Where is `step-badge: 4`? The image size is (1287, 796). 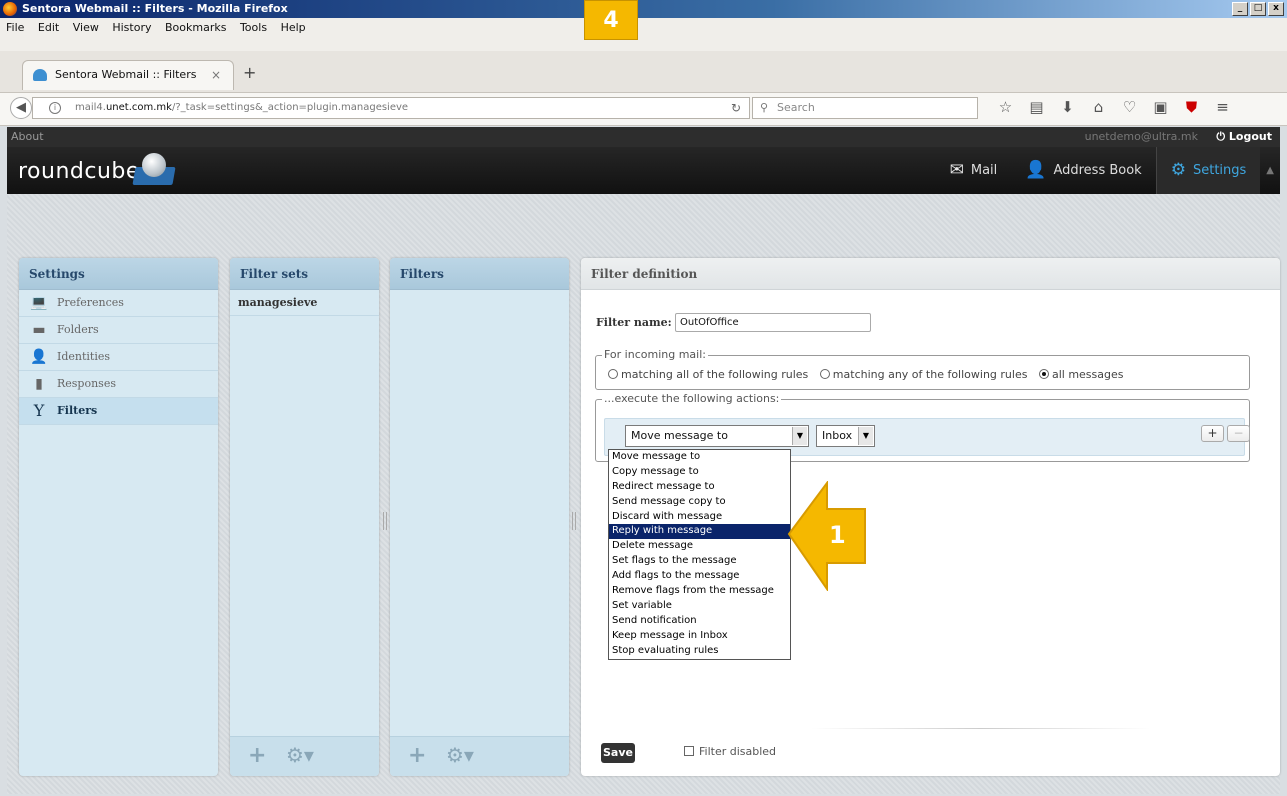 step-badge: 4 is located at coordinates (611, 20).